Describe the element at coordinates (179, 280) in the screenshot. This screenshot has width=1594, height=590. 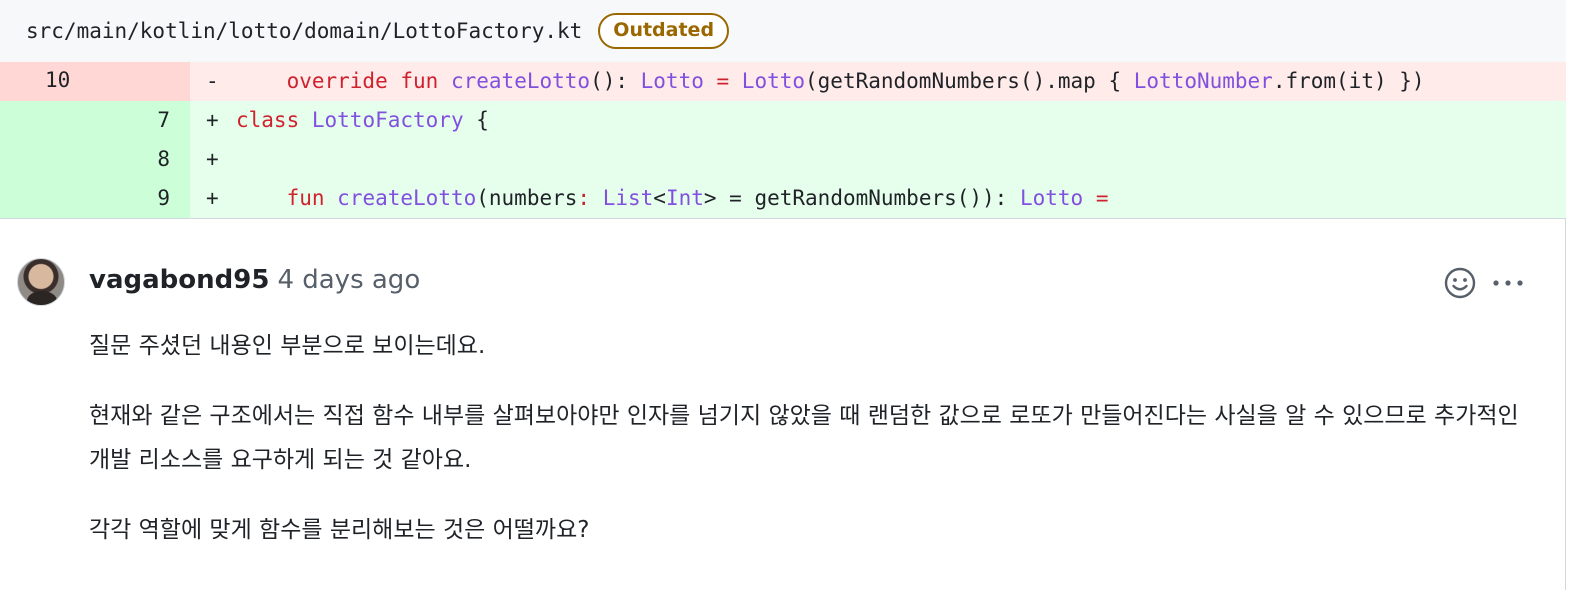
I see `comment-author-link: vagabond95` at that location.